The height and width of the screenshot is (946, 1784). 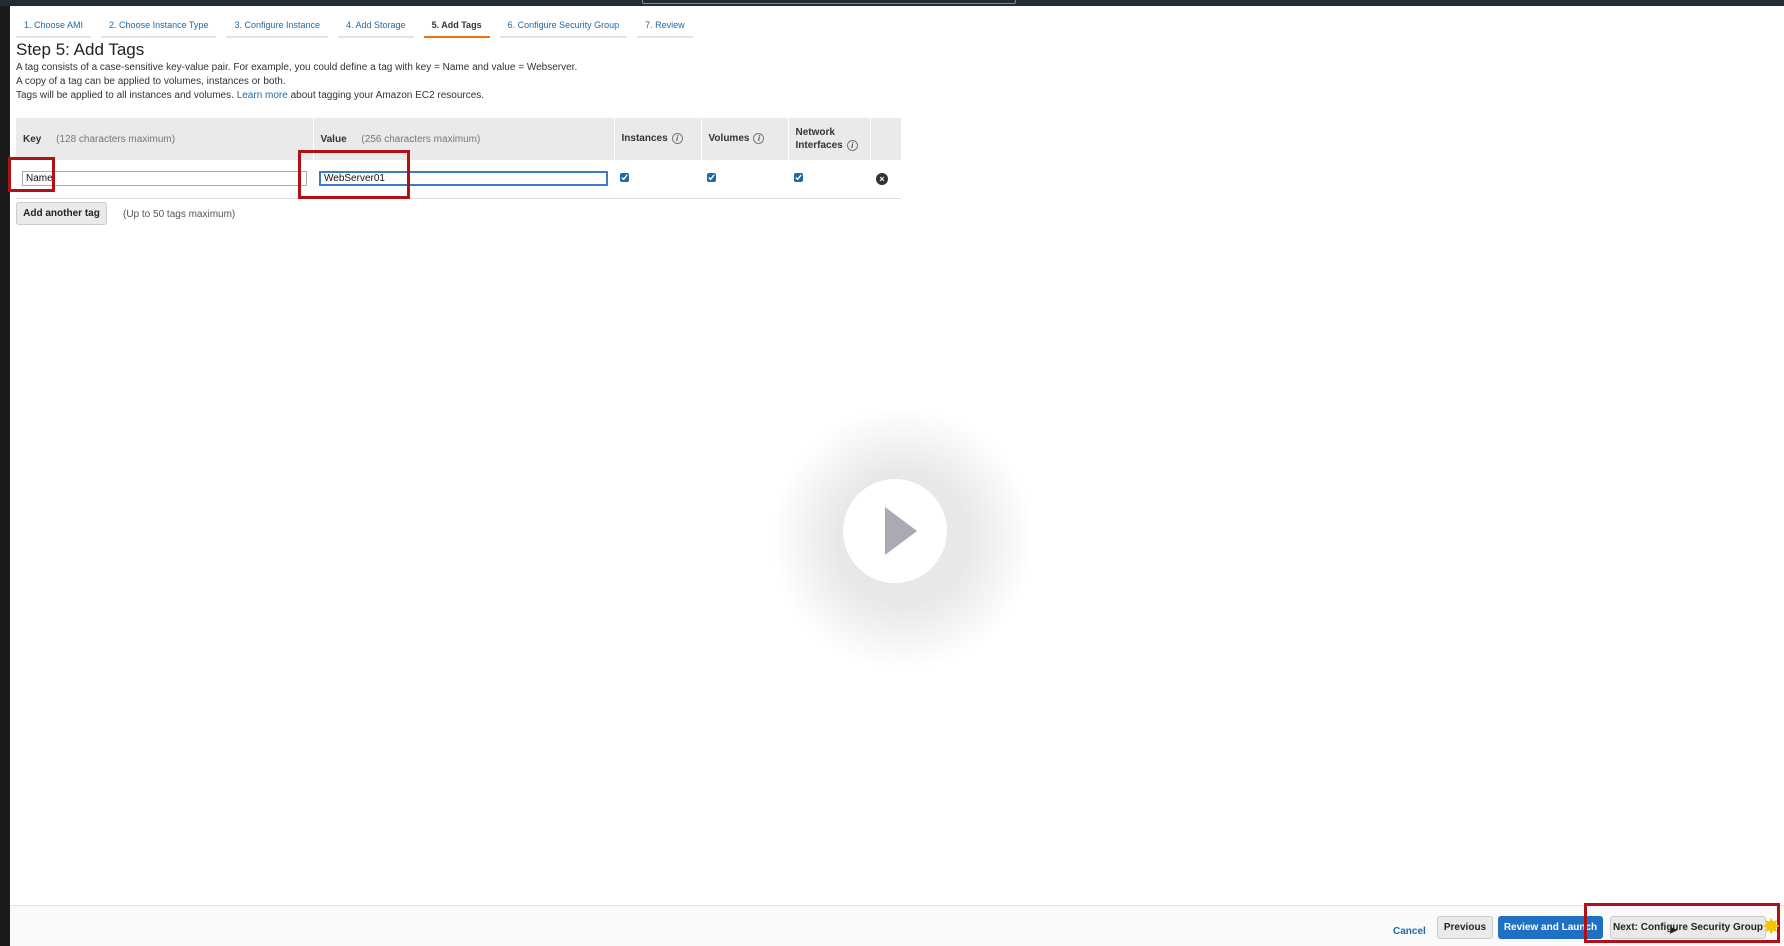 What do you see at coordinates (711, 177) in the screenshot?
I see `volumes-checkbox` at bounding box center [711, 177].